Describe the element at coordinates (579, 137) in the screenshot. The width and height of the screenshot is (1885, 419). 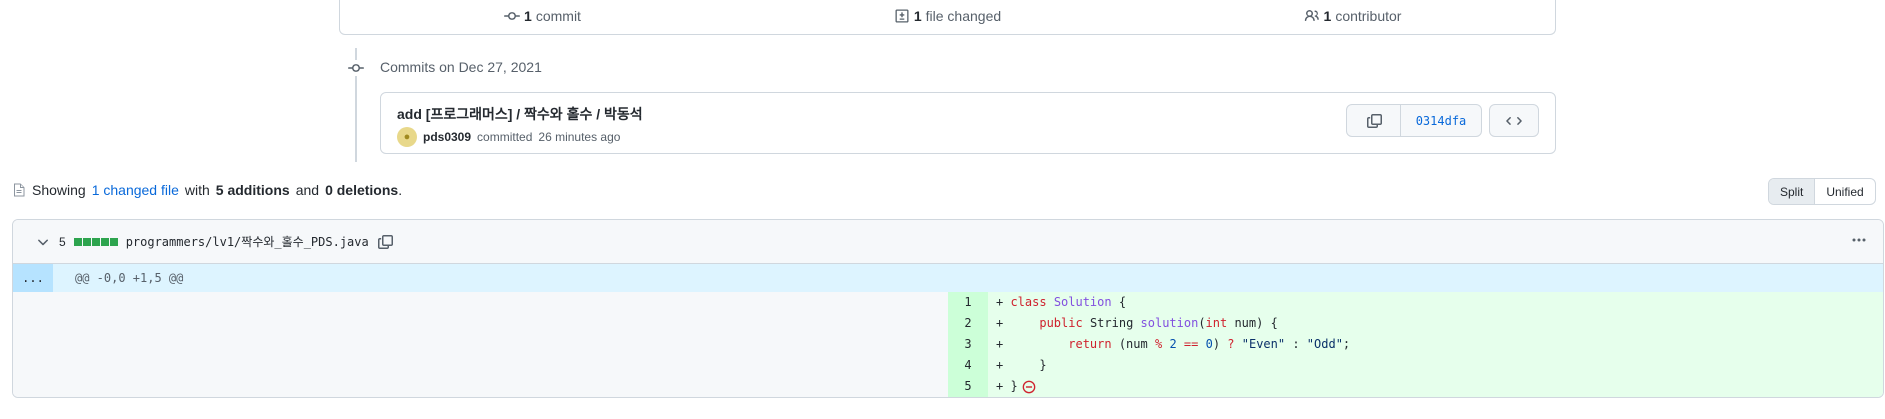
I see `commit-time: 26 minutes ago` at that location.